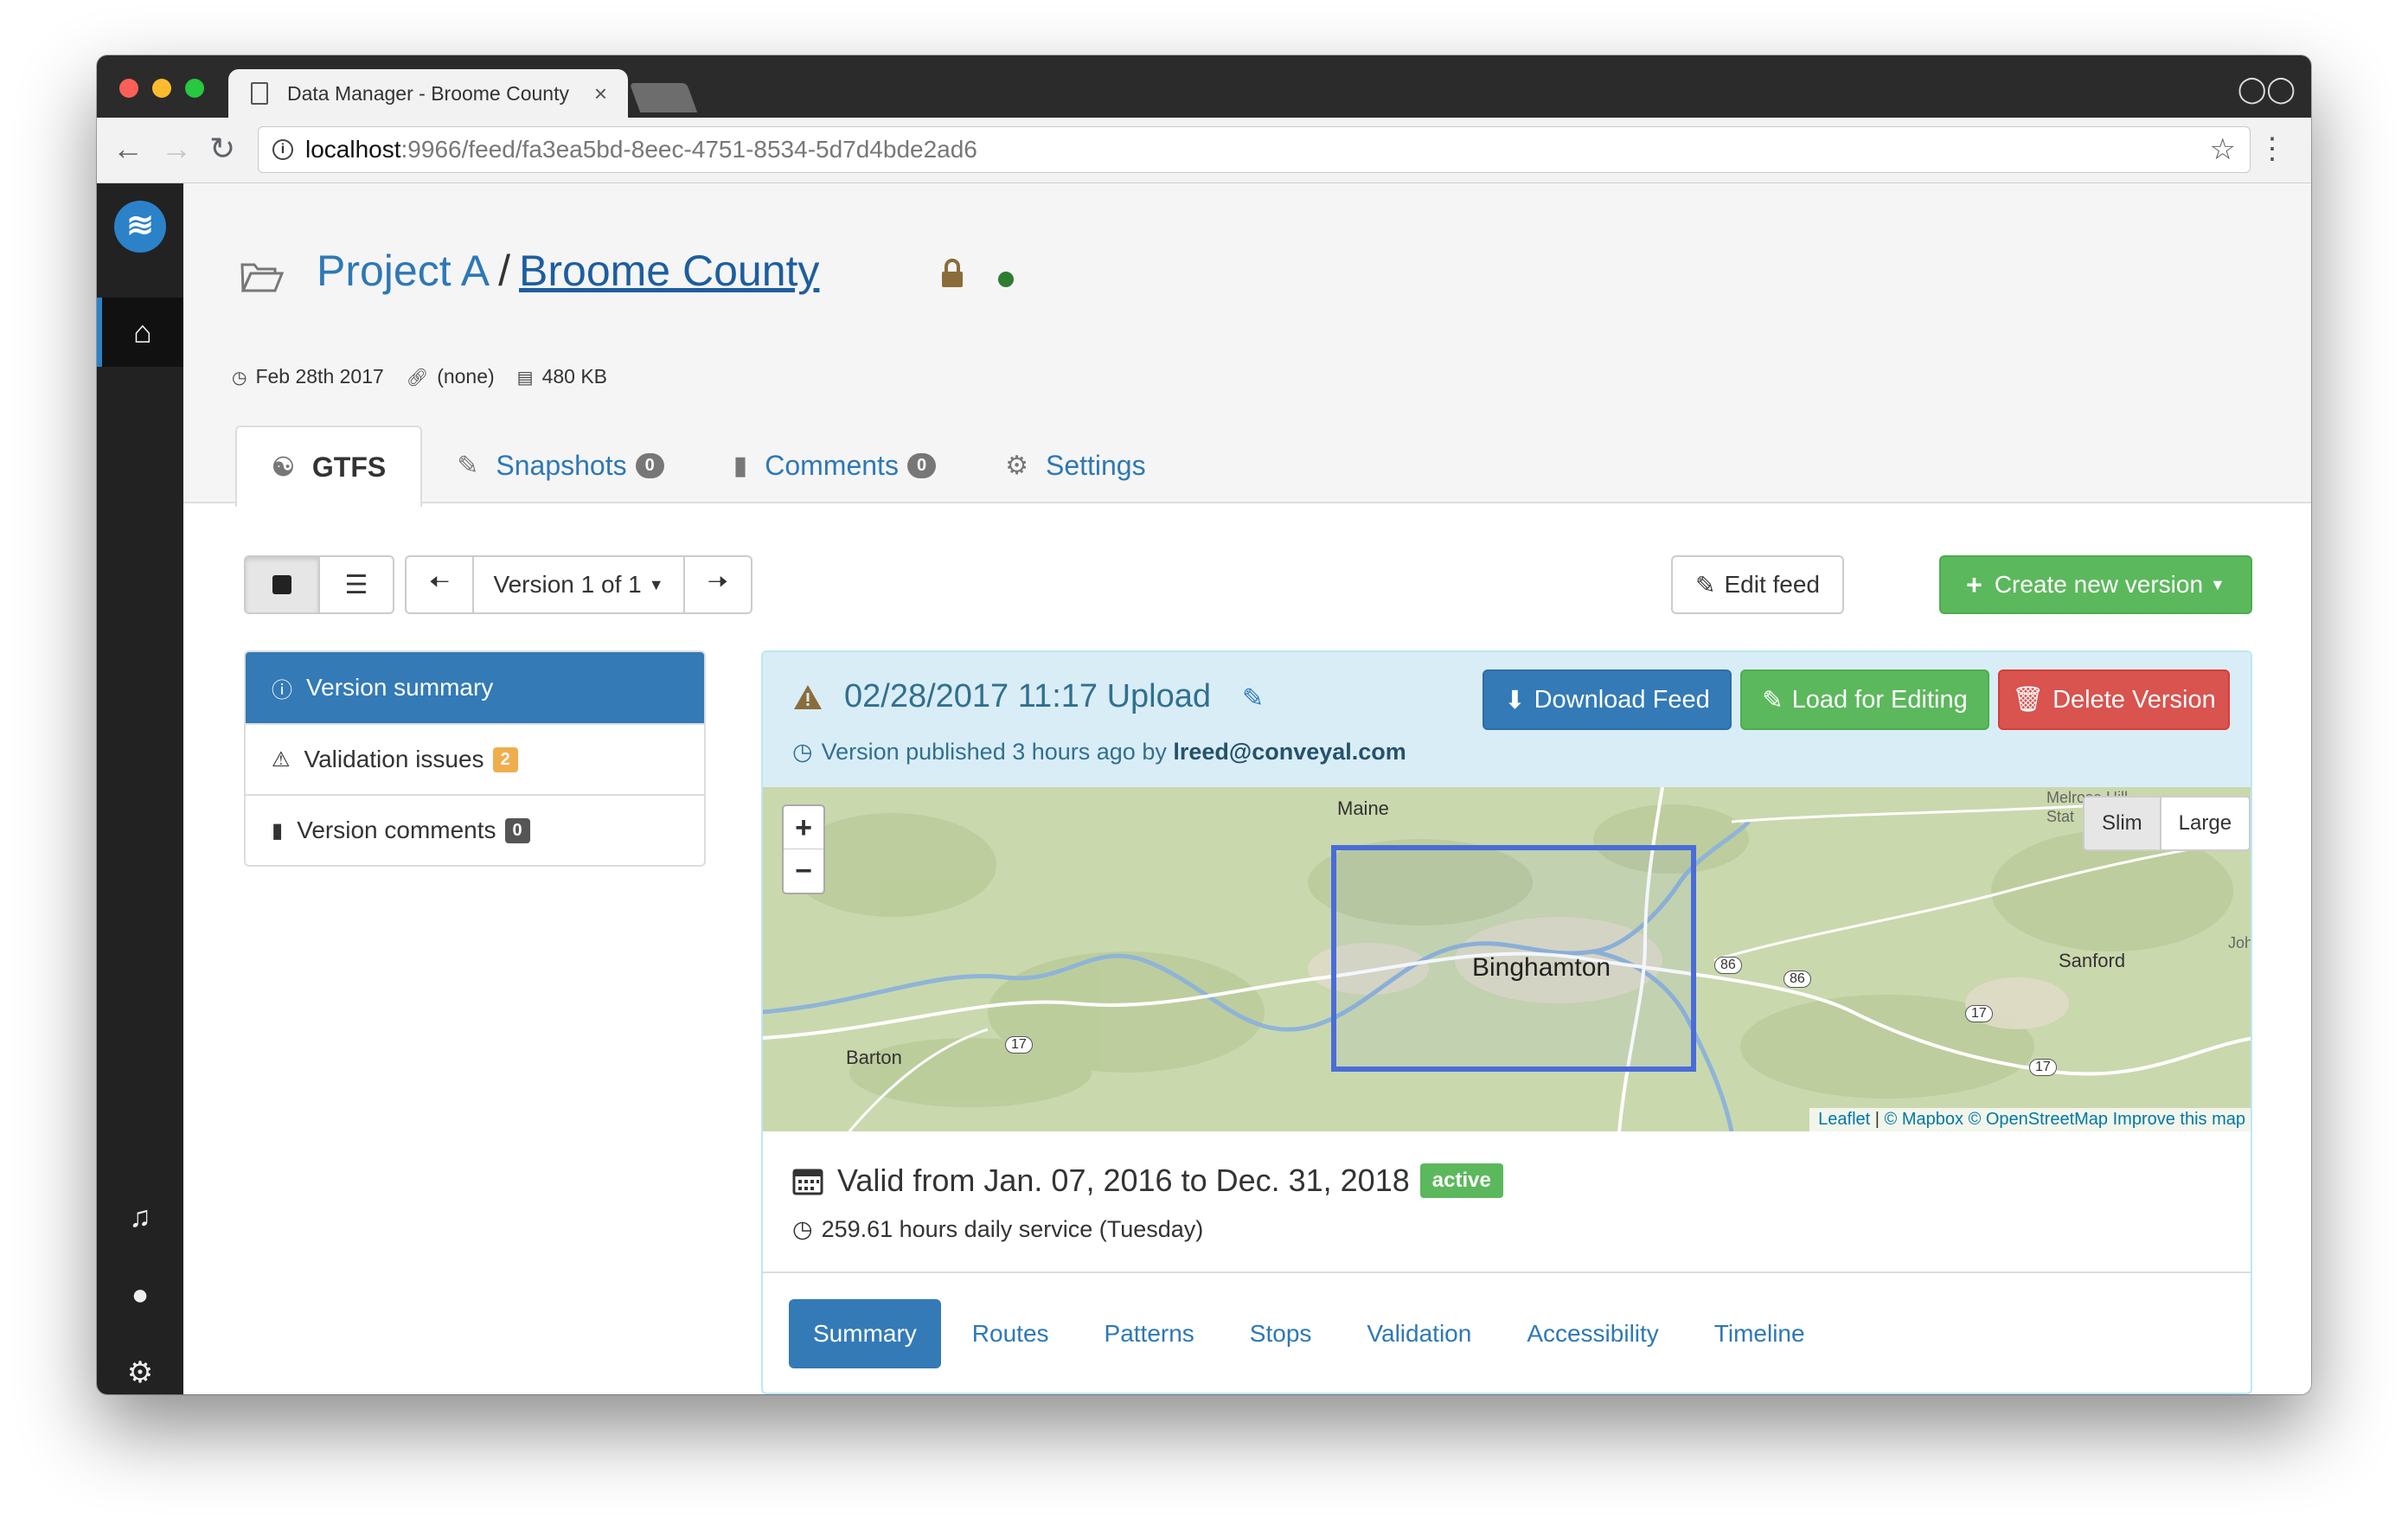 The width and height of the screenshot is (2408, 1531). What do you see at coordinates (1507, 1272) in the screenshot?
I see `divider` at bounding box center [1507, 1272].